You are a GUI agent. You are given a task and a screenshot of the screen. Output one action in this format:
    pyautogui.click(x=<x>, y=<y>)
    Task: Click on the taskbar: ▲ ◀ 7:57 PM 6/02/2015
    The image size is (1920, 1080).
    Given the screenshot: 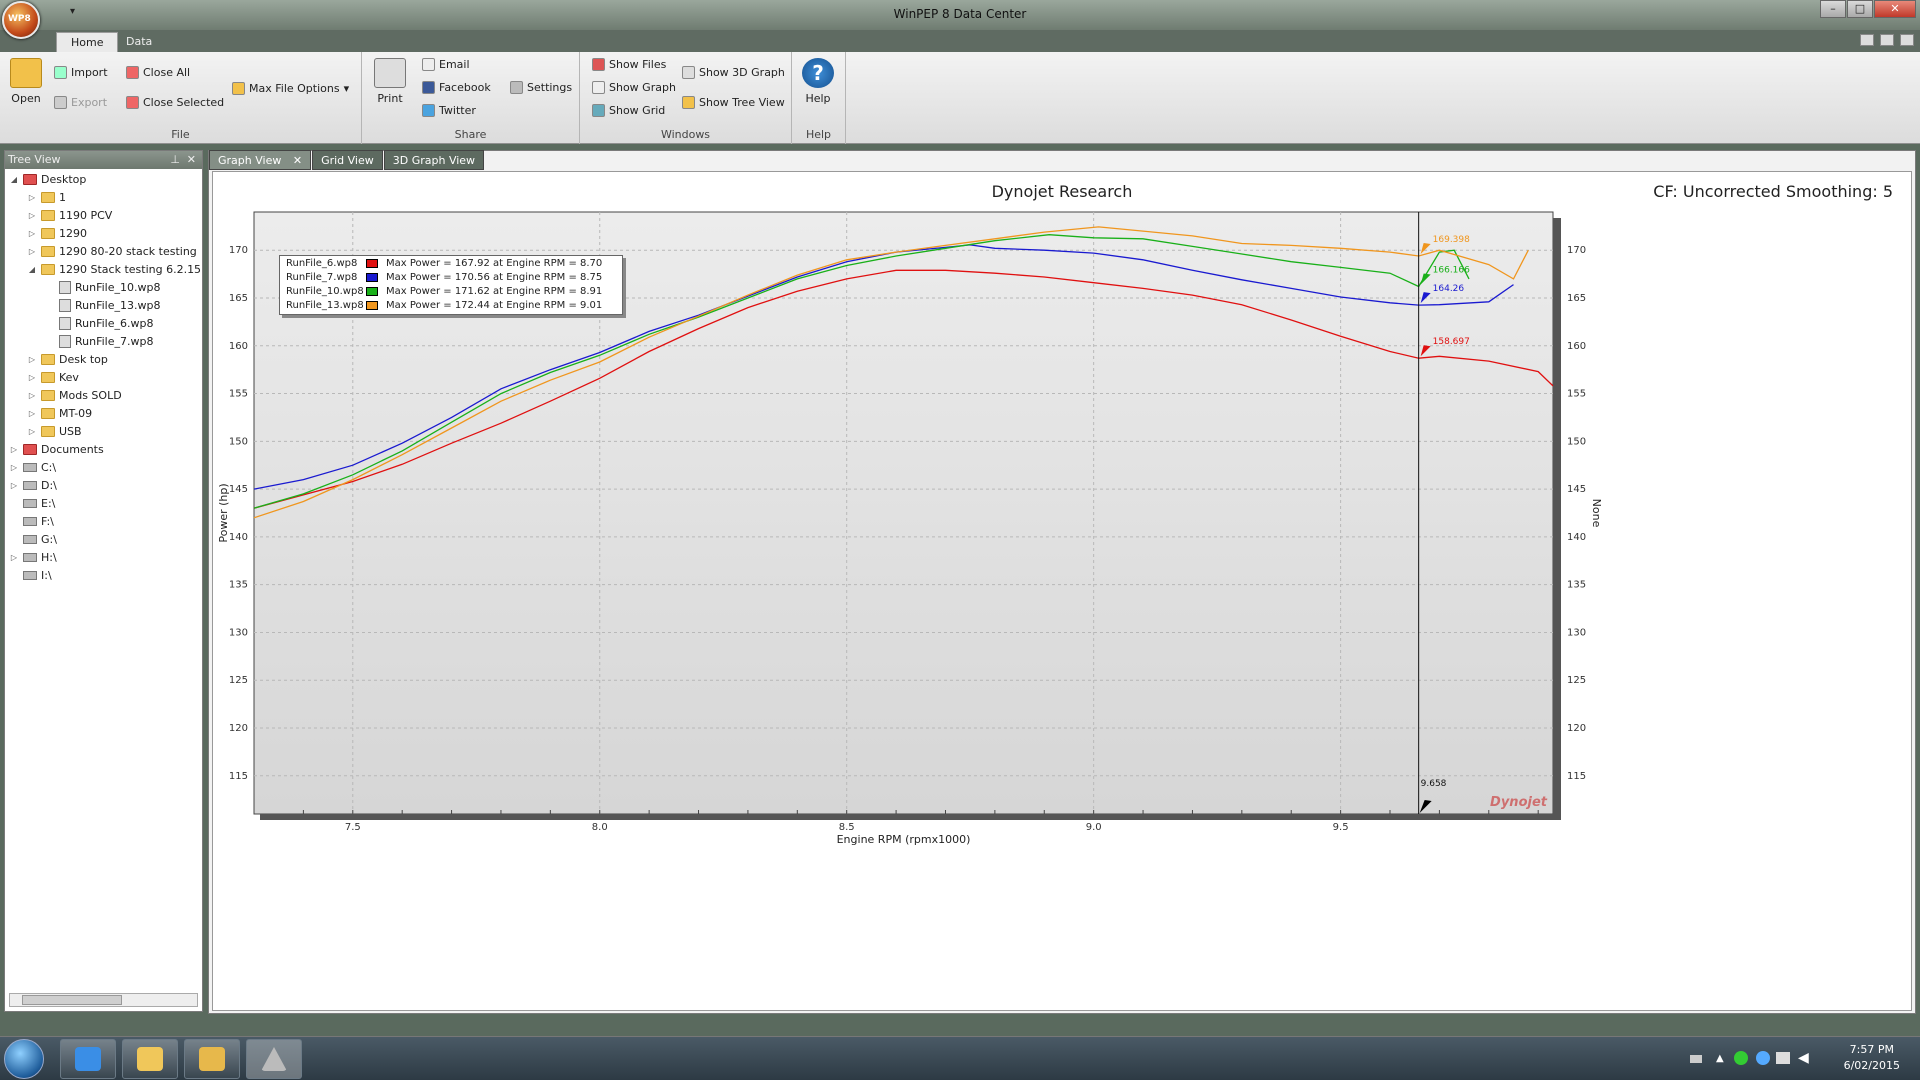 What is the action you would take?
    pyautogui.click(x=960, y=1058)
    